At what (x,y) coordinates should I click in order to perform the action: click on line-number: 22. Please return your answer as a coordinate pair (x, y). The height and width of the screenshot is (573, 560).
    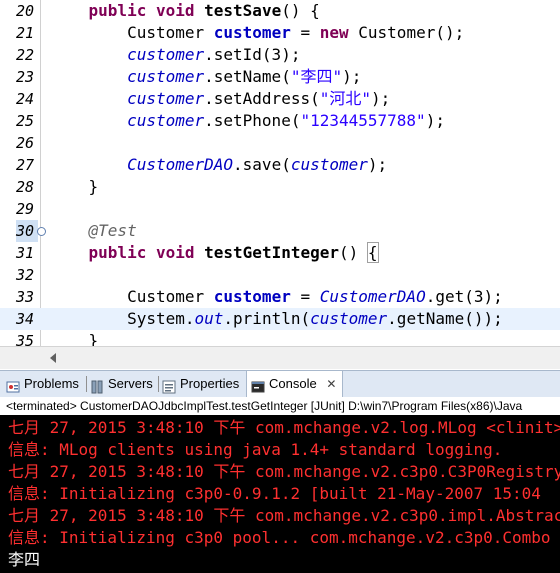
    Looking at the image, I should click on (25, 55).